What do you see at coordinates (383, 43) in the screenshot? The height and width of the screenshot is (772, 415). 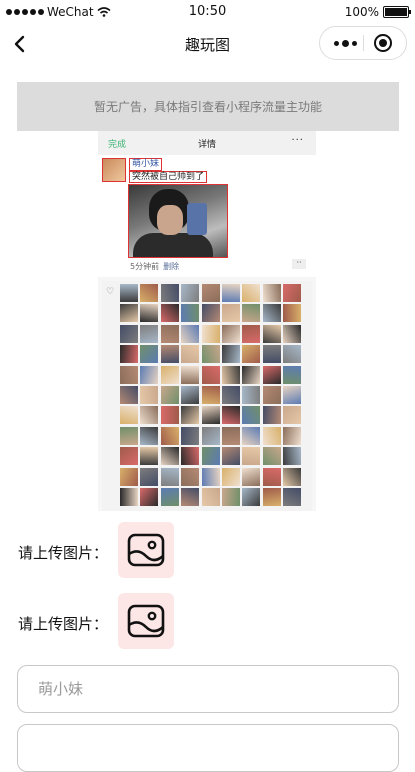 I see `close-miniprogram-icon` at bounding box center [383, 43].